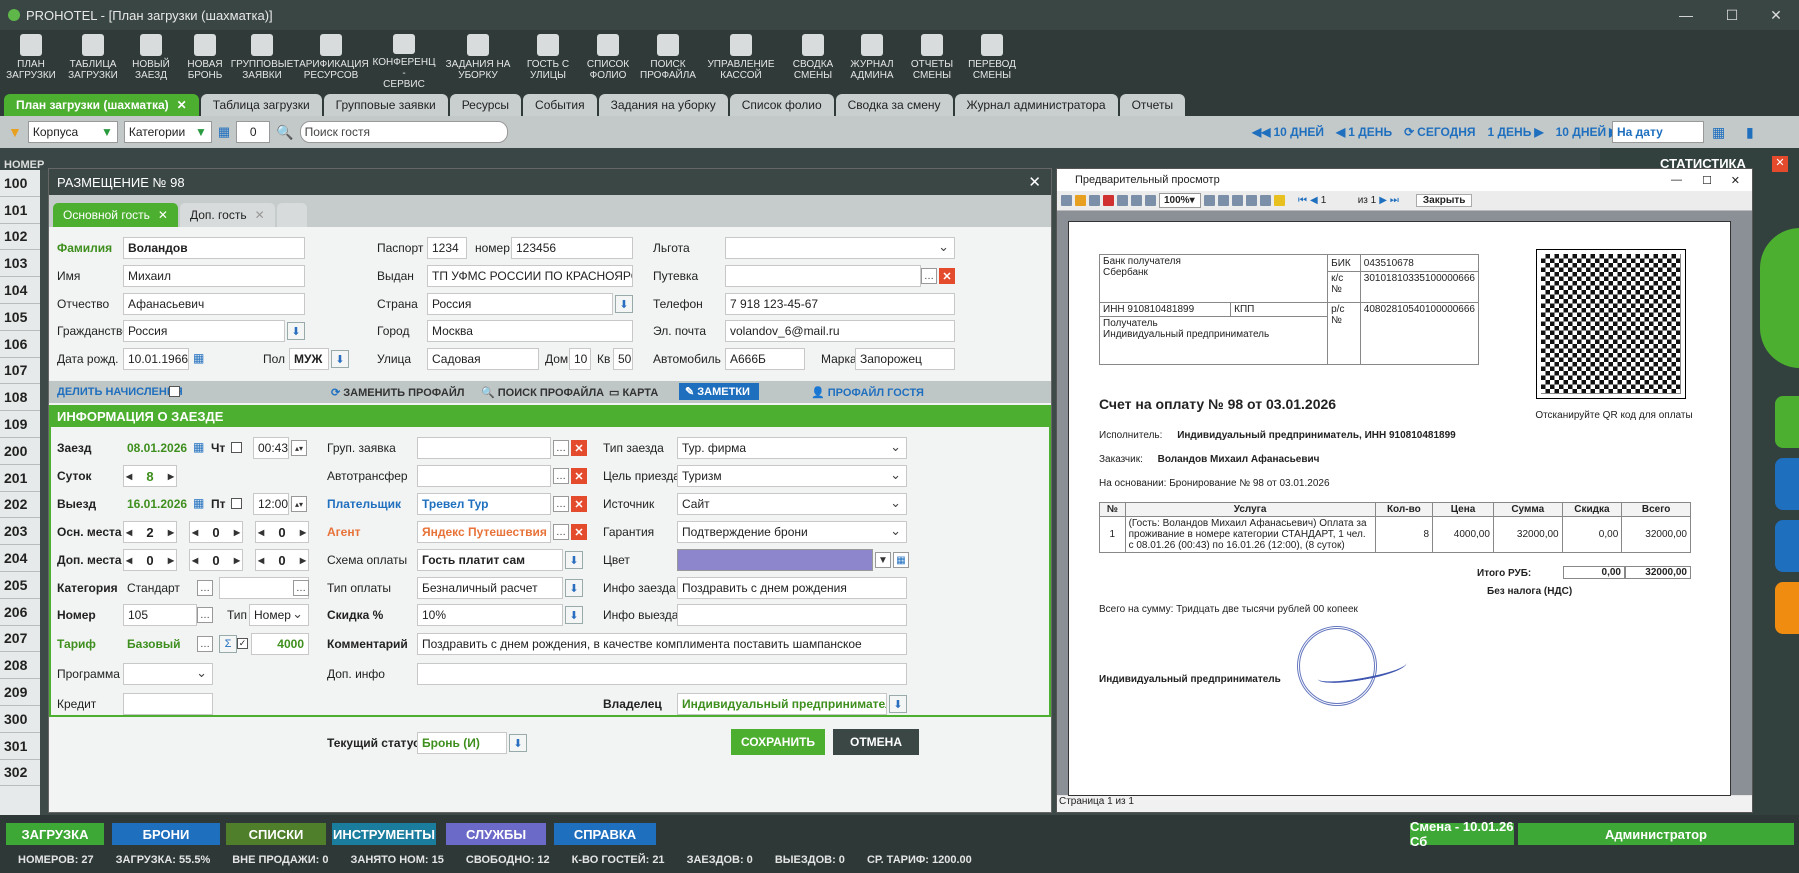  I want to click on save-icon, so click(1094, 200).